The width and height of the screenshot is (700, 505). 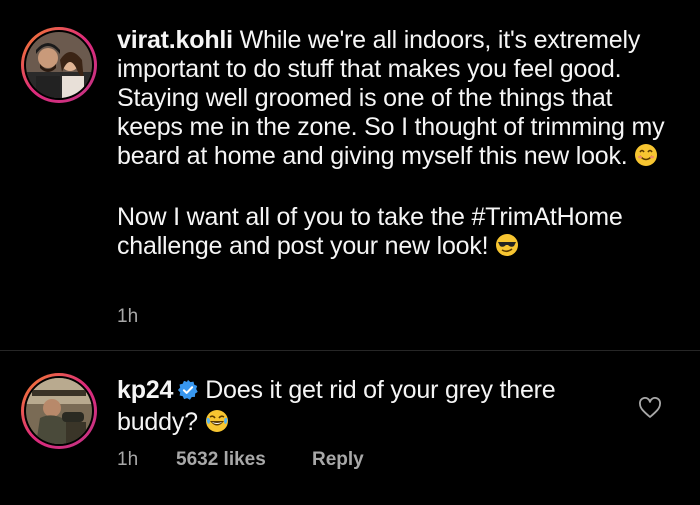 I want to click on post-username: virat.kohli, so click(x=175, y=40).